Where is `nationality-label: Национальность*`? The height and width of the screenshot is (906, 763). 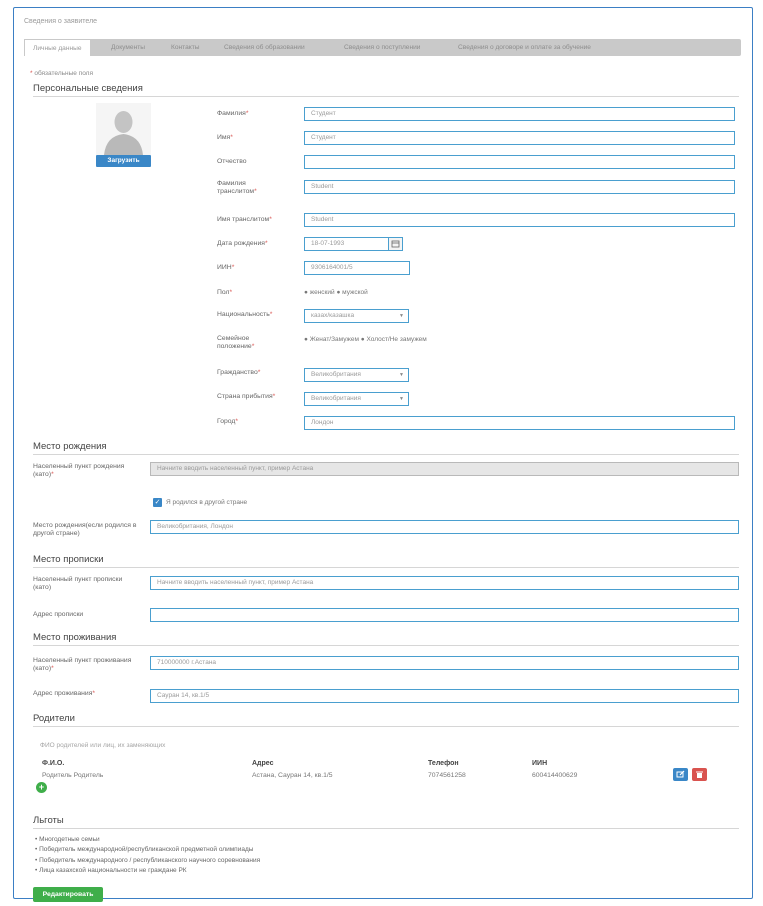 nationality-label: Национальность* is located at coordinates (245, 314).